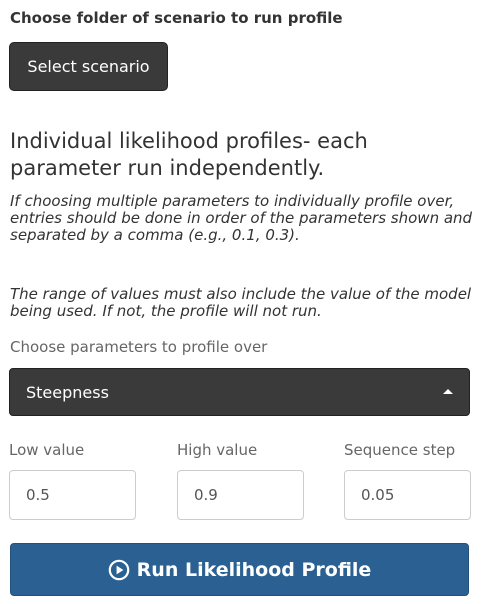 This screenshot has height=604, width=483. What do you see at coordinates (139, 347) in the screenshot?
I see `parameters-label: Choose parameters to profile over` at bounding box center [139, 347].